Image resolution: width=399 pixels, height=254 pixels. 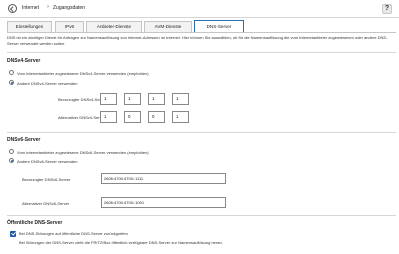 What do you see at coordinates (156, 99) in the screenshot?
I see `dnsv4-preferred-octet-3: 1` at bounding box center [156, 99].